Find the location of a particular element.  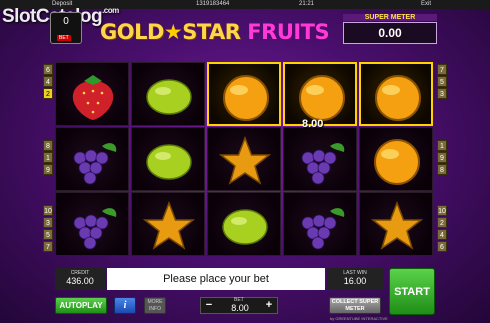

bet-increase-button: + is located at coordinates (269, 306).